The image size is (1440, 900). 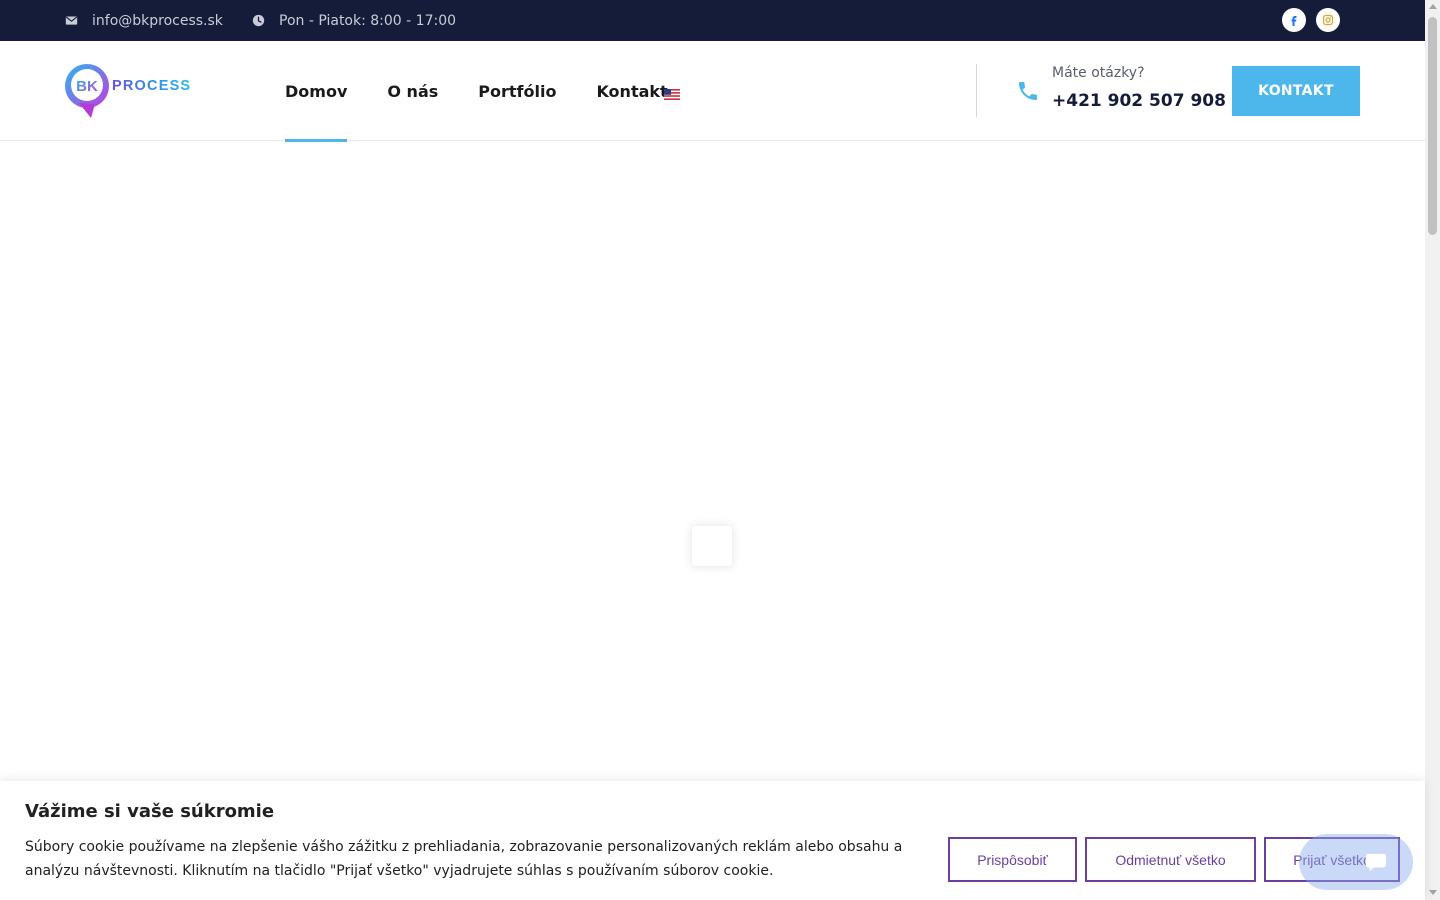 What do you see at coordinates (1432, 126) in the screenshot?
I see `scroll-thumb` at bounding box center [1432, 126].